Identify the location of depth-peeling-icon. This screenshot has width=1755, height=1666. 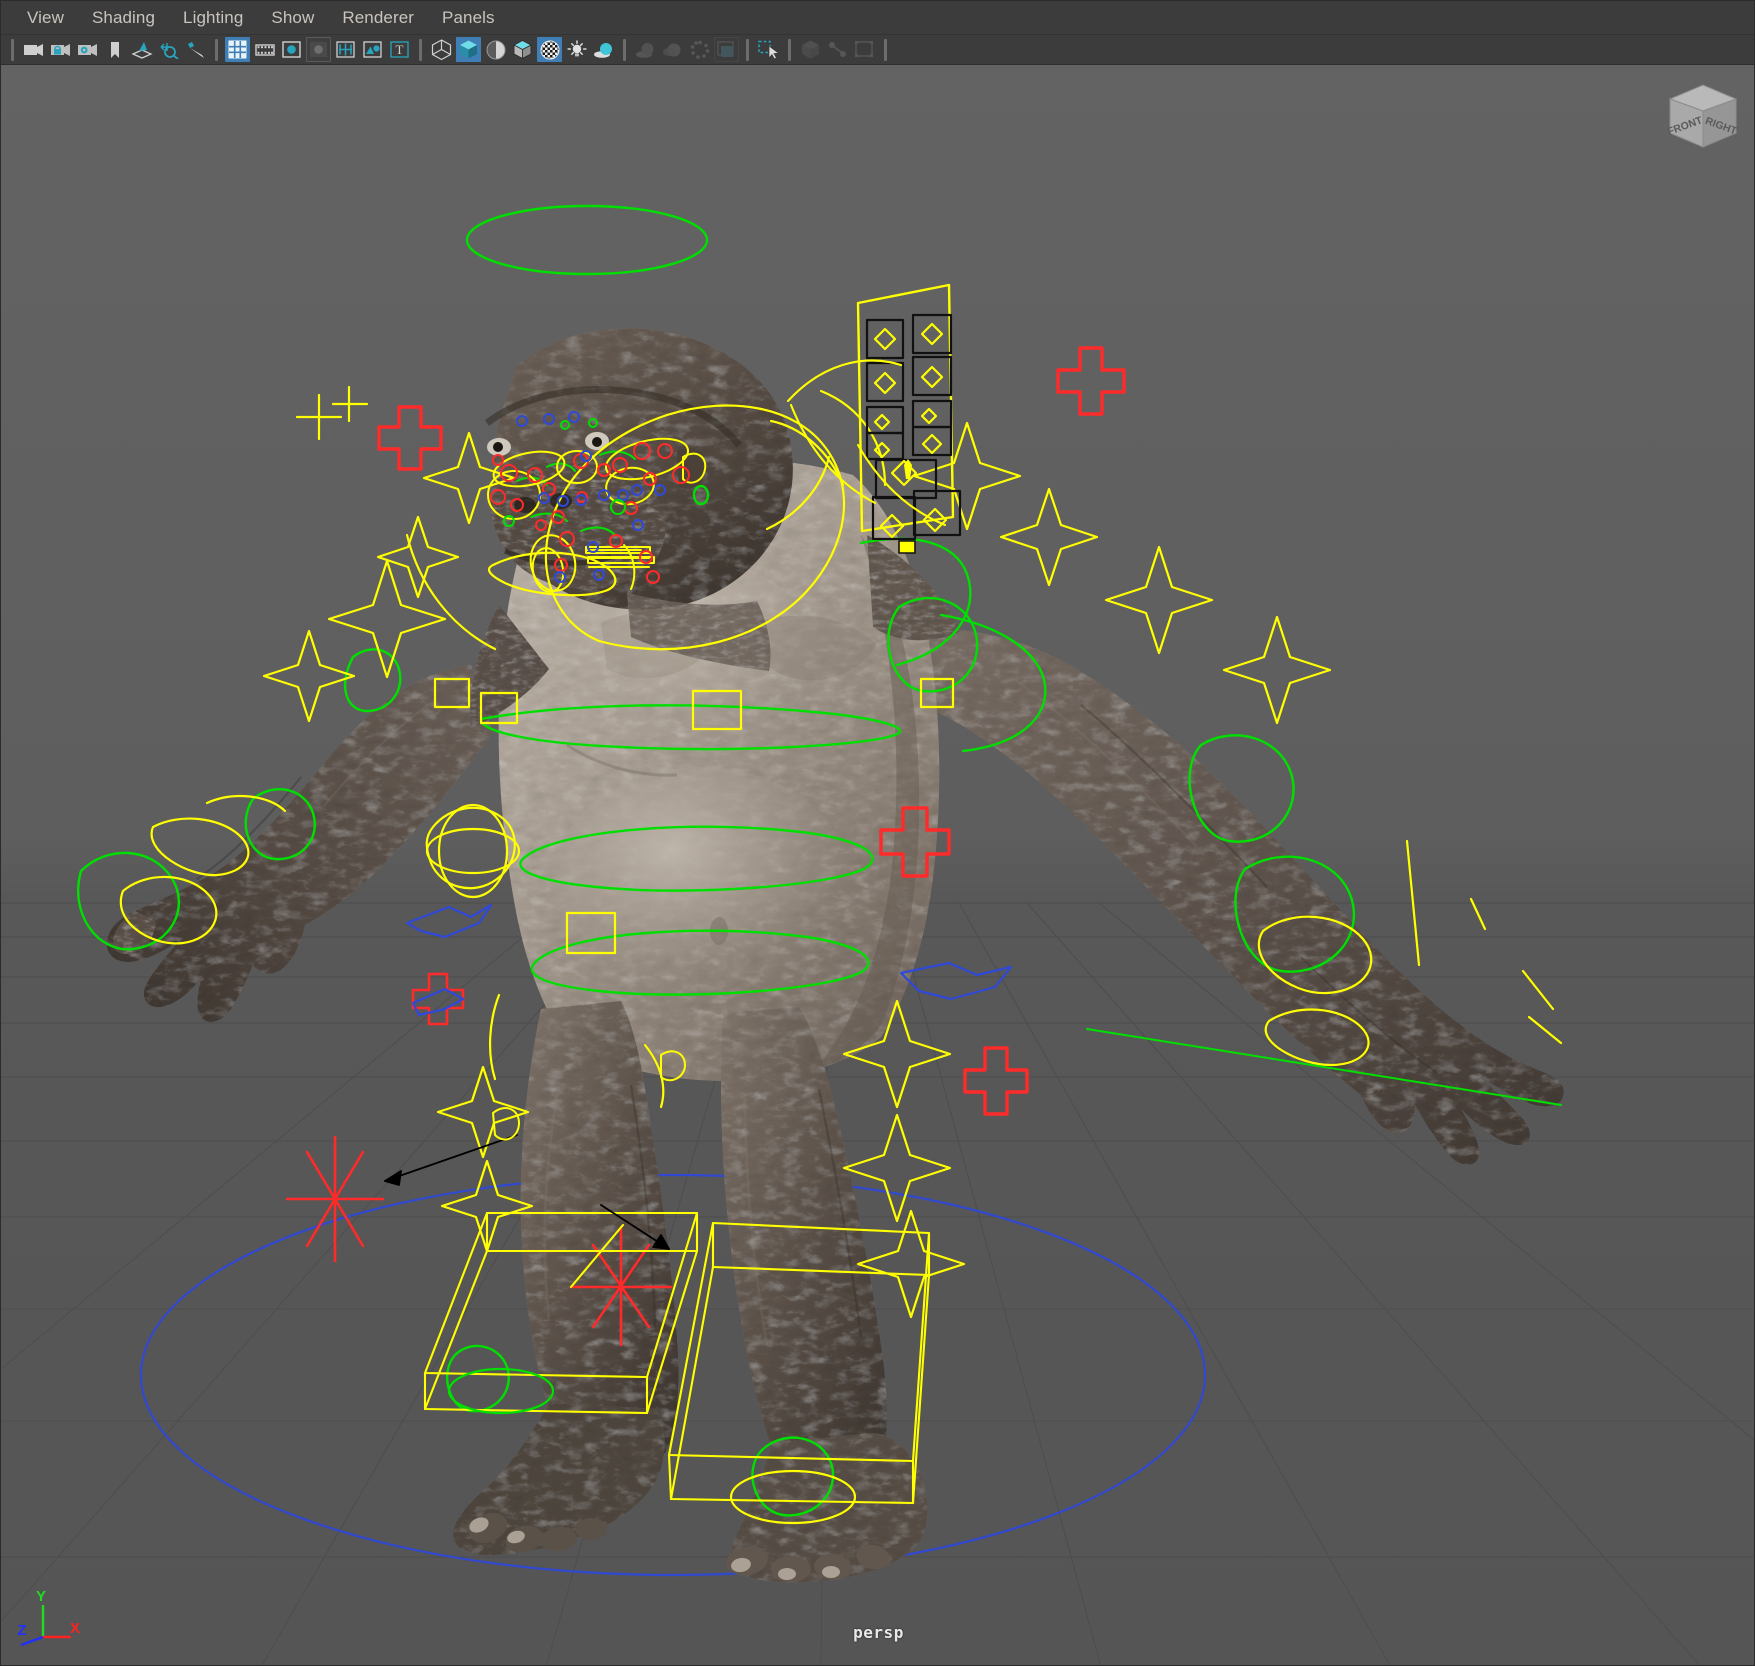
(726, 49).